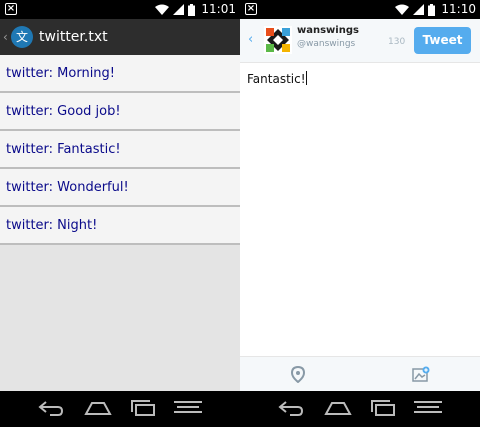 The image size is (480, 427). I want to click on location-pin-icon, so click(298, 374).